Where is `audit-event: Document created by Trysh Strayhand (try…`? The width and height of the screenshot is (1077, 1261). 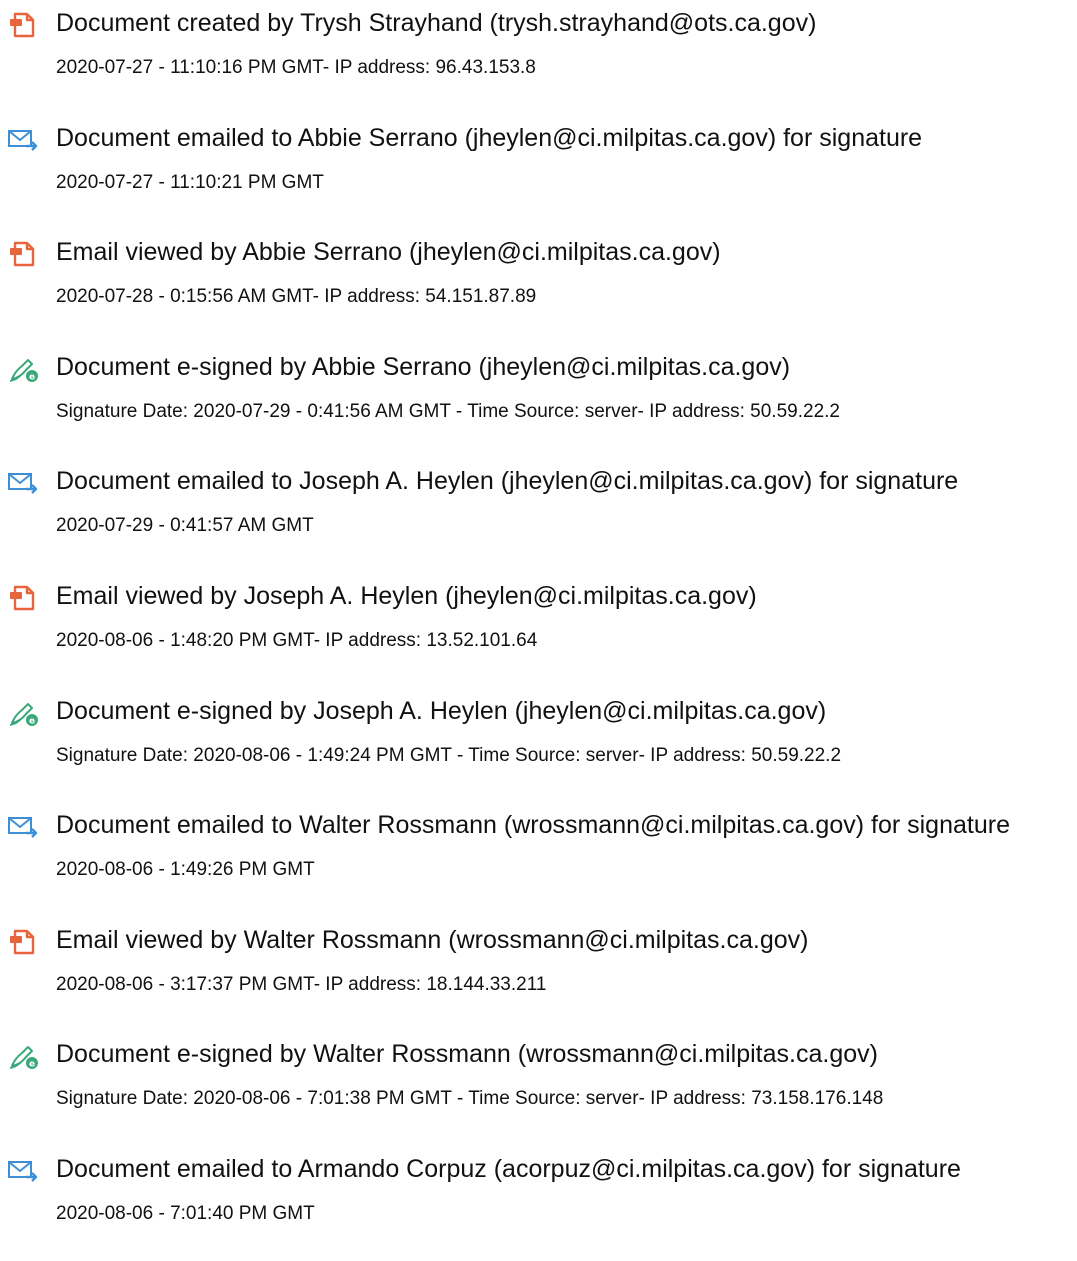 audit-event: Document created by Trysh Strayhand (try… is located at coordinates (538, 57).